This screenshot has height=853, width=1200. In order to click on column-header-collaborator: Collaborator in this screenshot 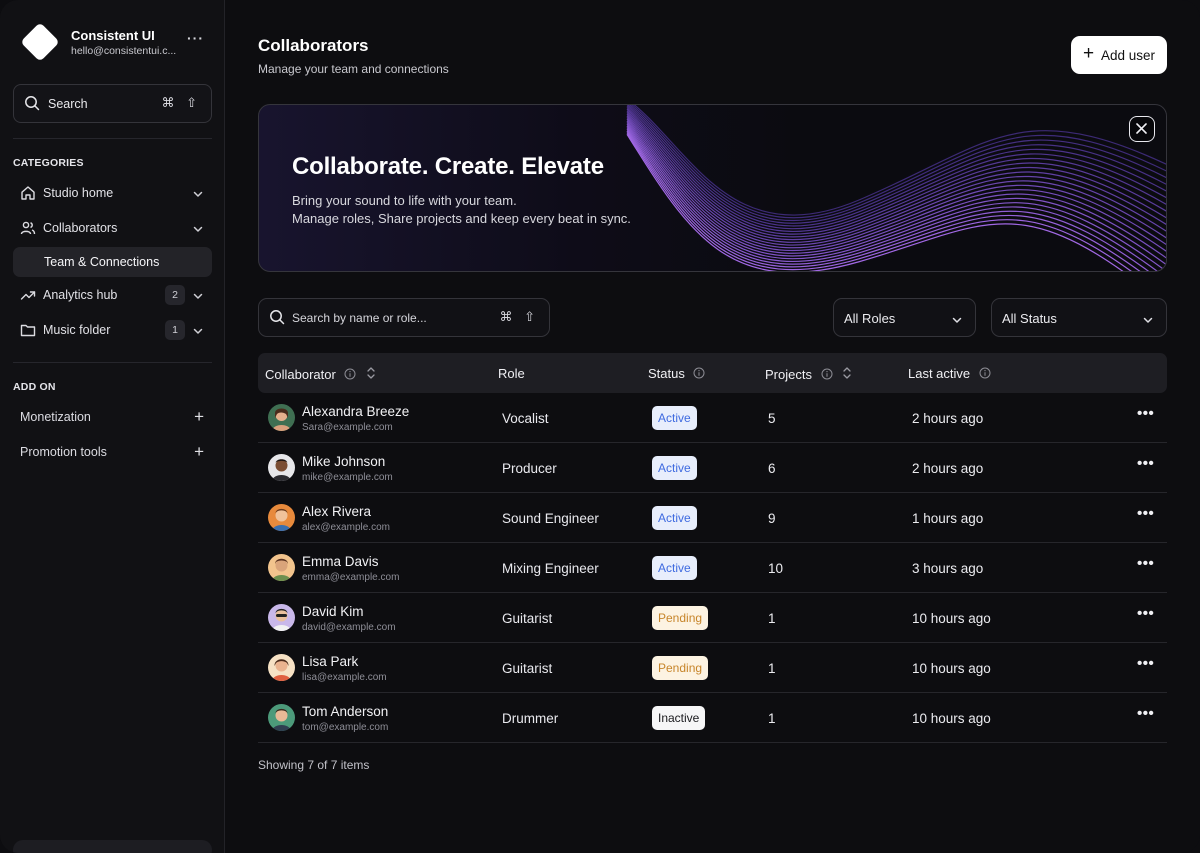, I will do `click(321, 374)`.